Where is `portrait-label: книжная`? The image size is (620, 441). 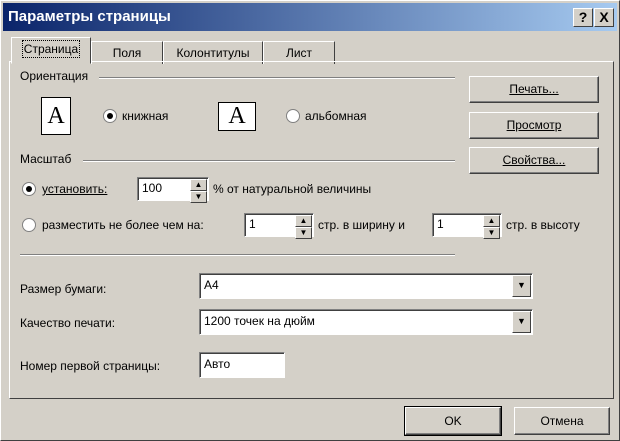
portrait-label: книжная is located at coordinates (145, 116).